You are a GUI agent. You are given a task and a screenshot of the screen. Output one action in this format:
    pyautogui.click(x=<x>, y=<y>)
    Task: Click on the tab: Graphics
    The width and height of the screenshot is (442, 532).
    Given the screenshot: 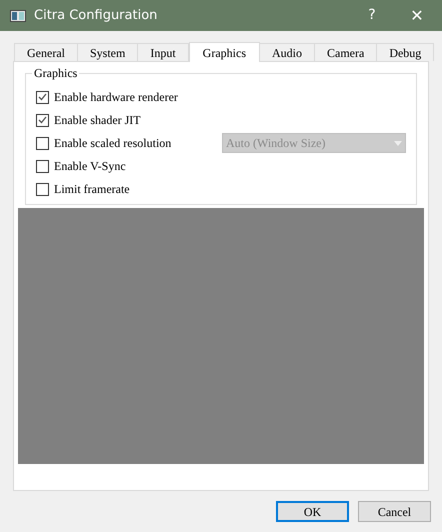 What is the action you would take?
    pyautogui.click(x=224, y=52)
    